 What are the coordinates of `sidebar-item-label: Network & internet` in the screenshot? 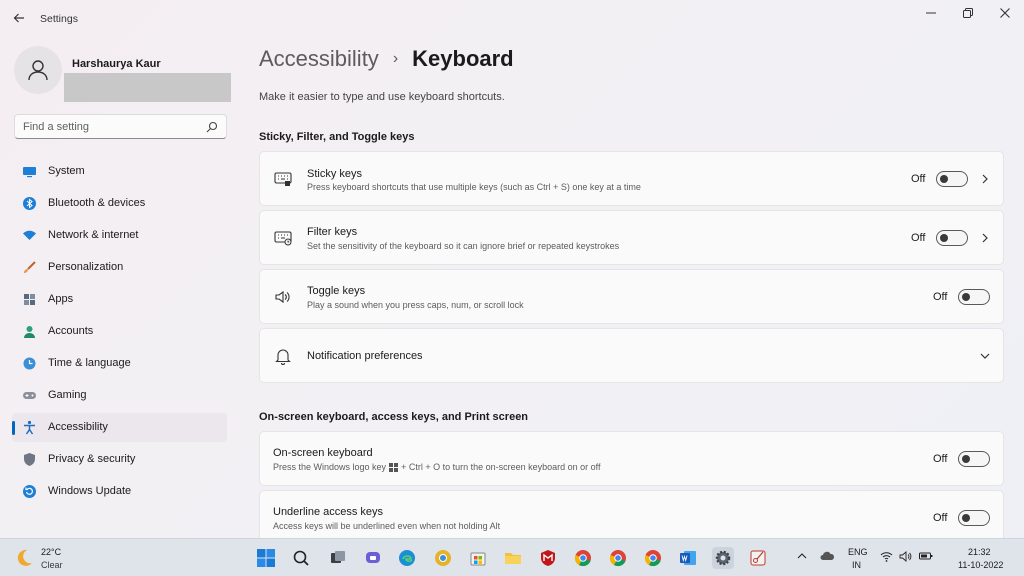 It's located at (93, 235).